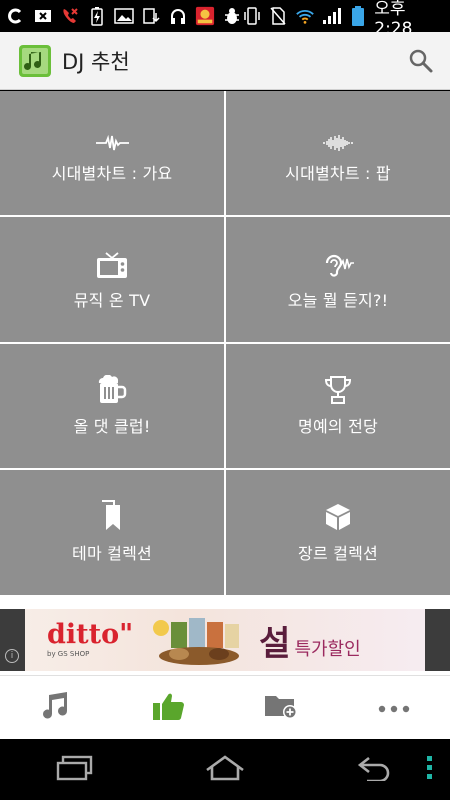 Image resolution: width=450 pixels, height=800 pixels. What do you see at coordinates (43, 16) in the screenshot?
I see `notification-icon` at bounding box center [43, 16].